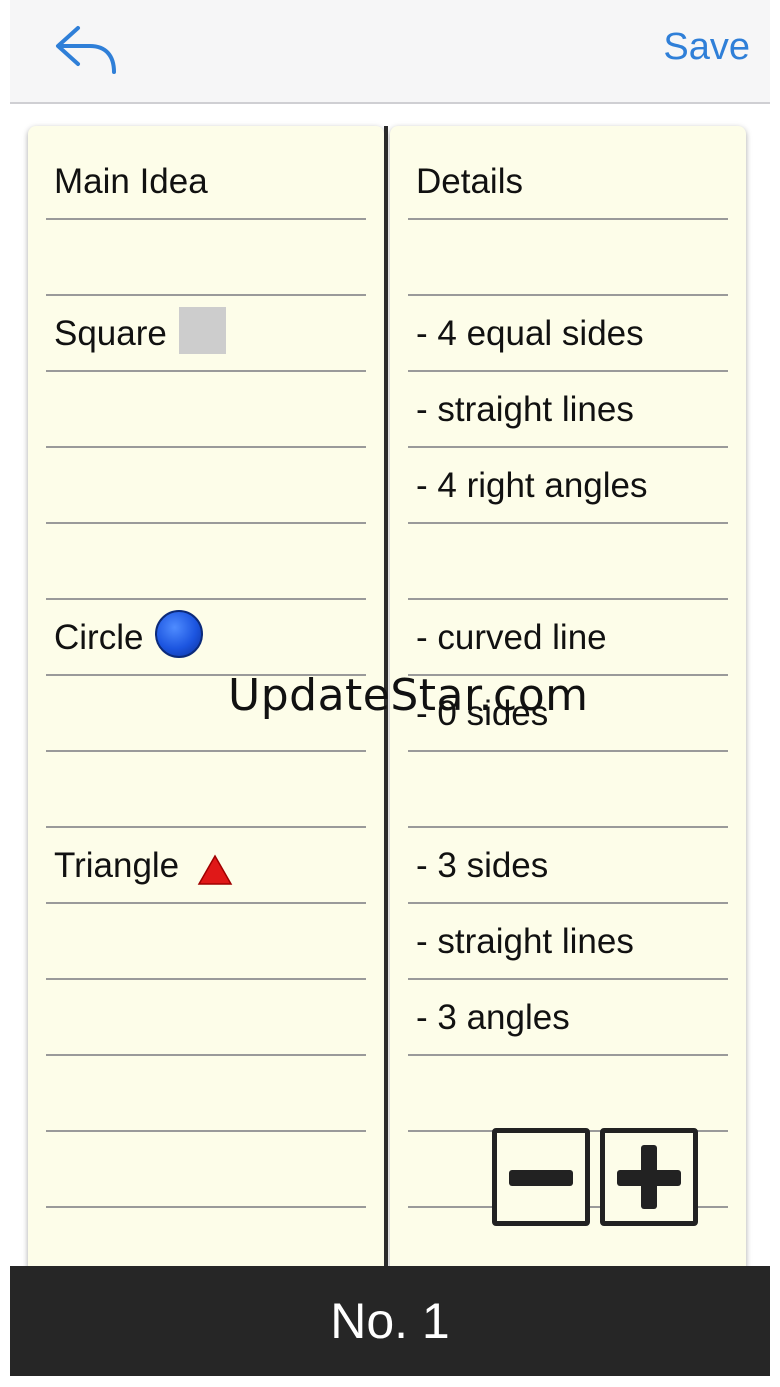  What do you see at coordinates (110, 333) in the screenshot?
I see `main-item-label: Square` at bounding box center [110, 333].